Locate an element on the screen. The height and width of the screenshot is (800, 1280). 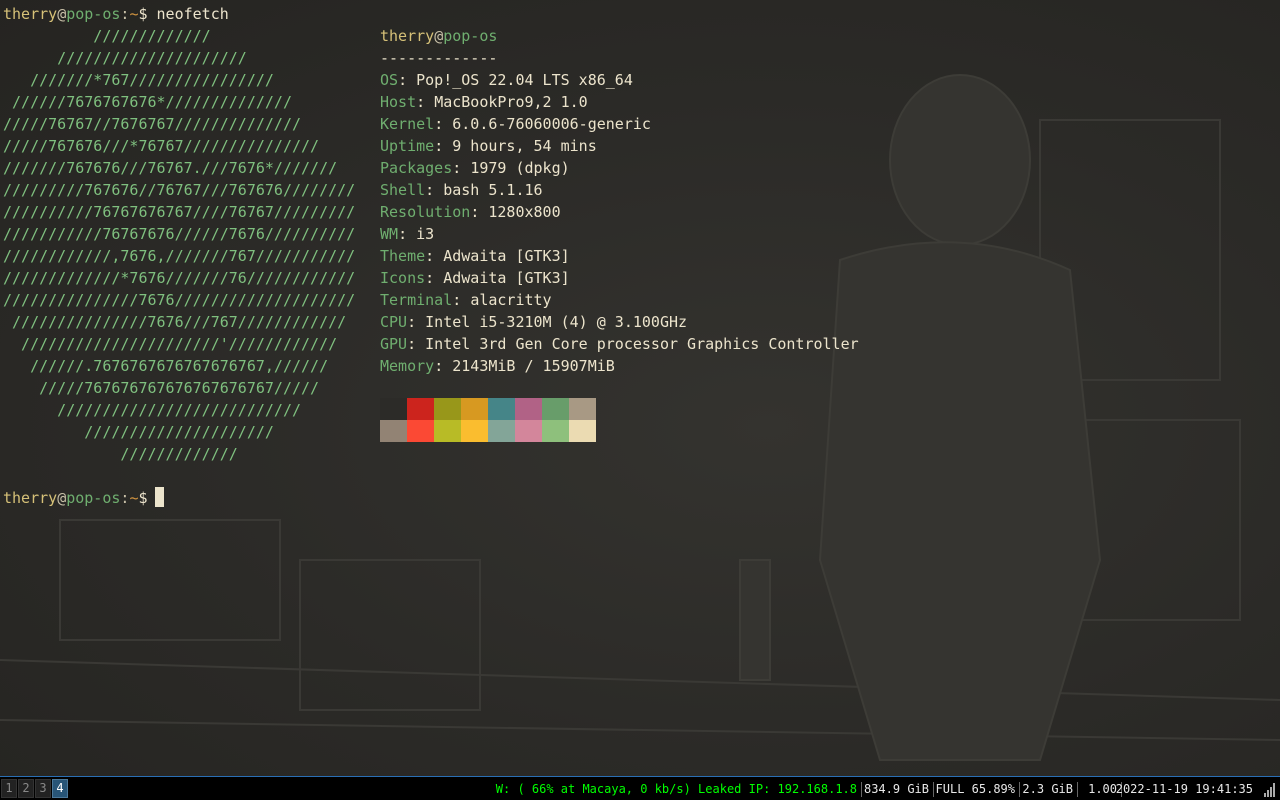
info-row: Icons: Adwaita [GTK3] is located at coordinates (475, 278).